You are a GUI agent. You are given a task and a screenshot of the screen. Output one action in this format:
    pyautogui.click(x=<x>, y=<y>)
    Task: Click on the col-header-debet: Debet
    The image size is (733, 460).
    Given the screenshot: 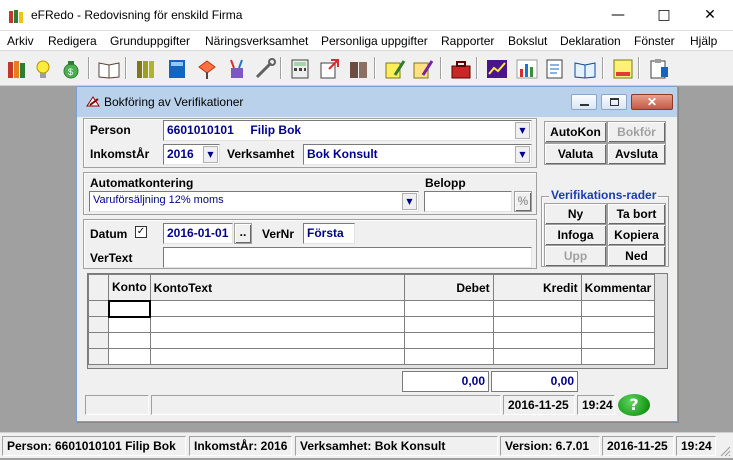 What is the action you would take?
    pyautogui.click(x=448, y=287)
    